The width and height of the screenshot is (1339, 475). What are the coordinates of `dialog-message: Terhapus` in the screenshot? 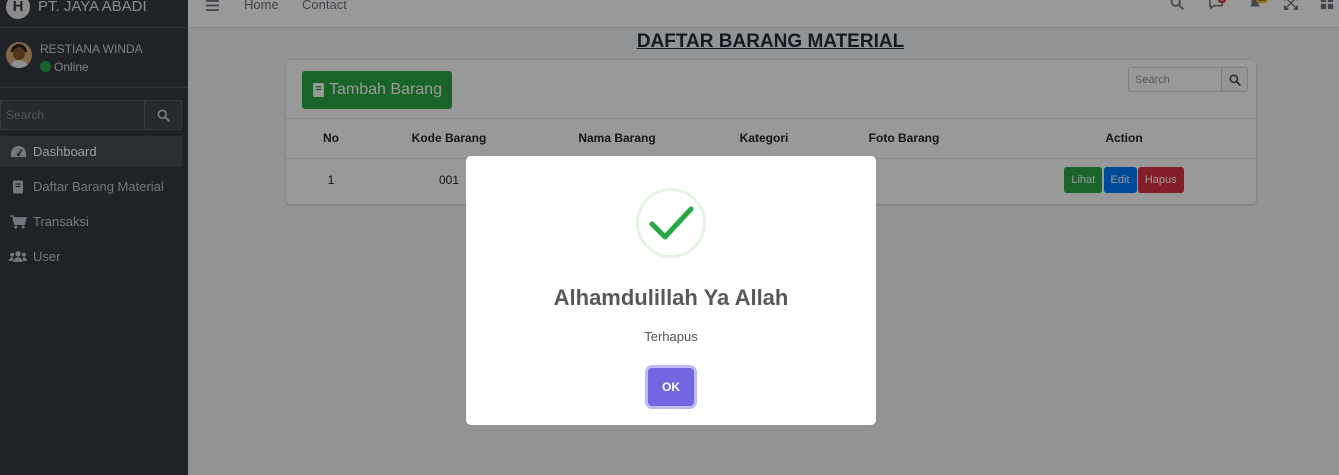 It's located at (671, 336).